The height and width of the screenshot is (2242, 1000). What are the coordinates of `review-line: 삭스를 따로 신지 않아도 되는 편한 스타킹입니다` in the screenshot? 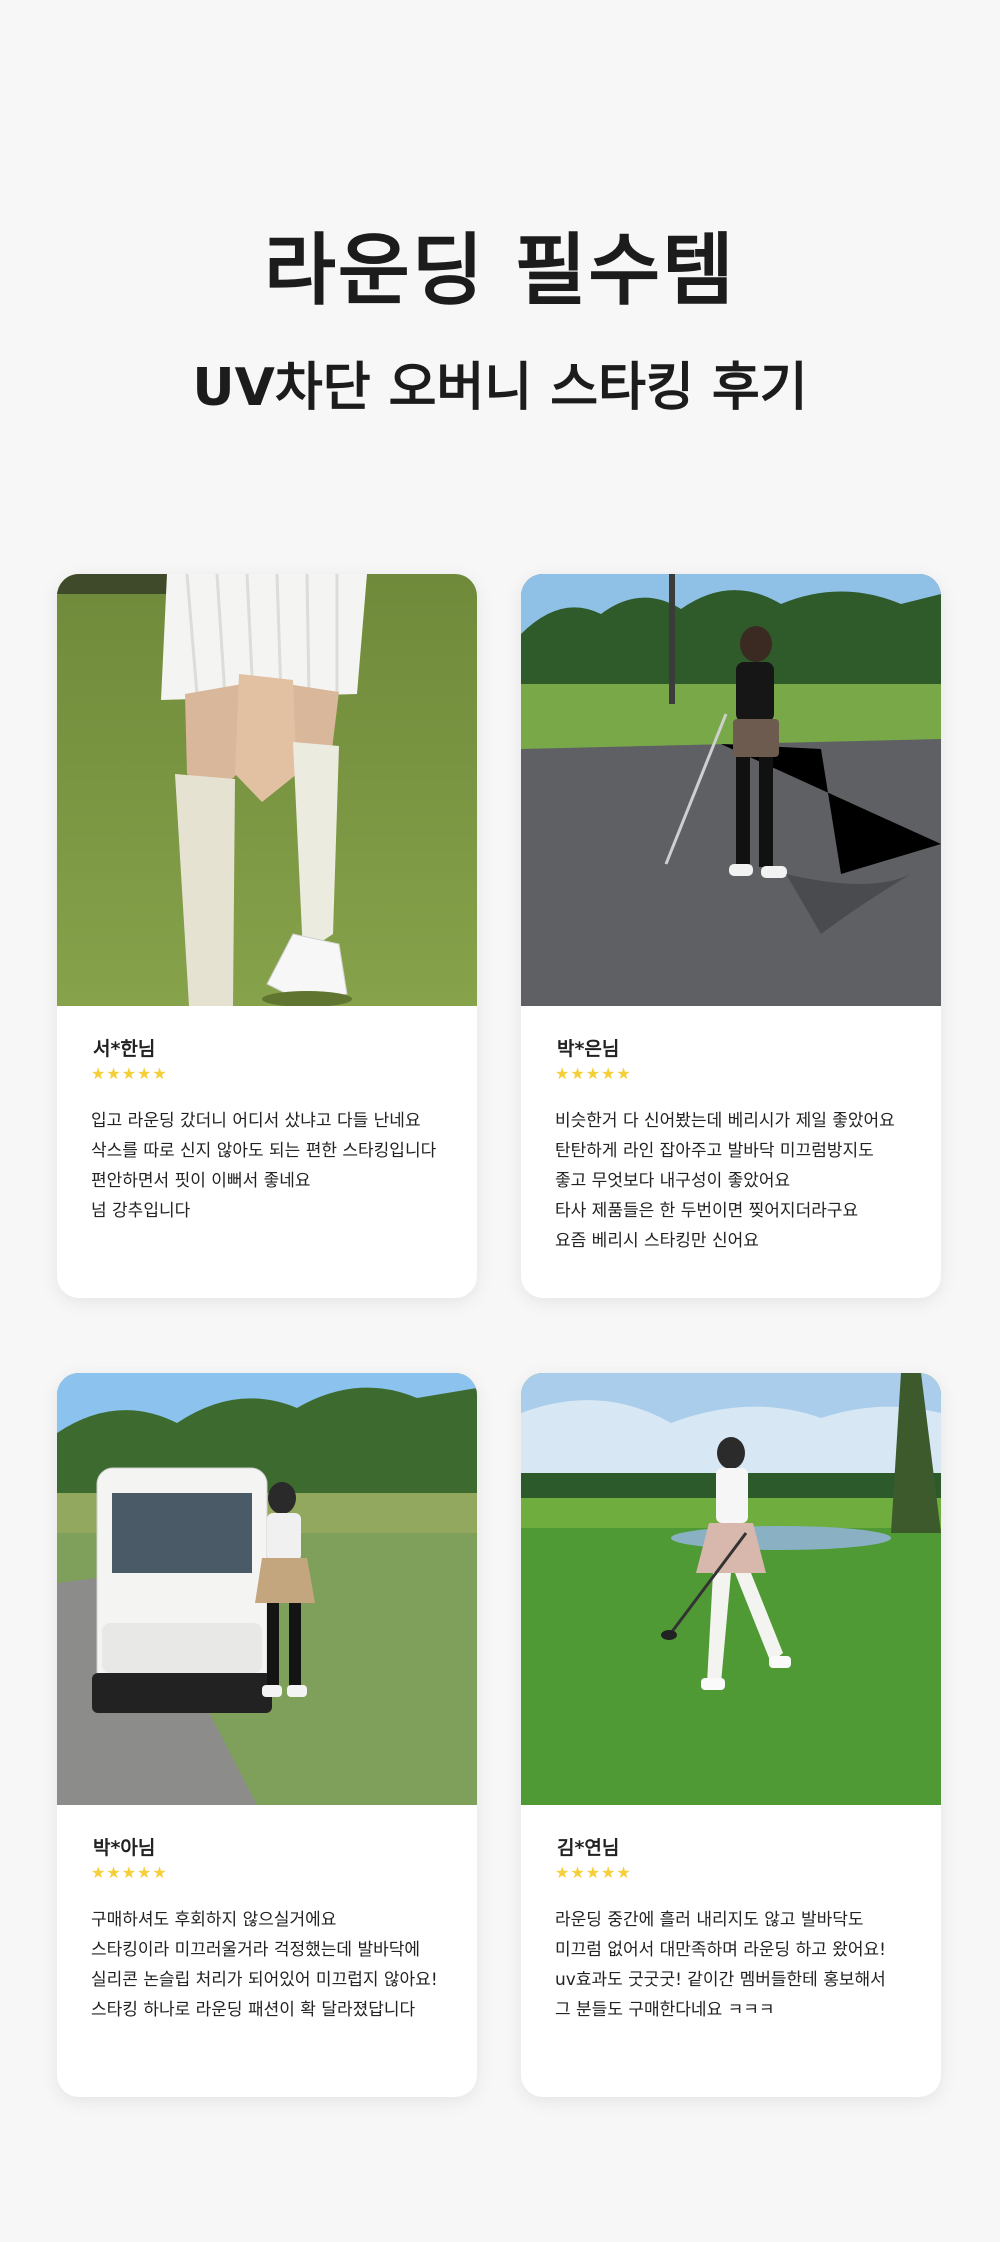 It's located at (264, 1151).